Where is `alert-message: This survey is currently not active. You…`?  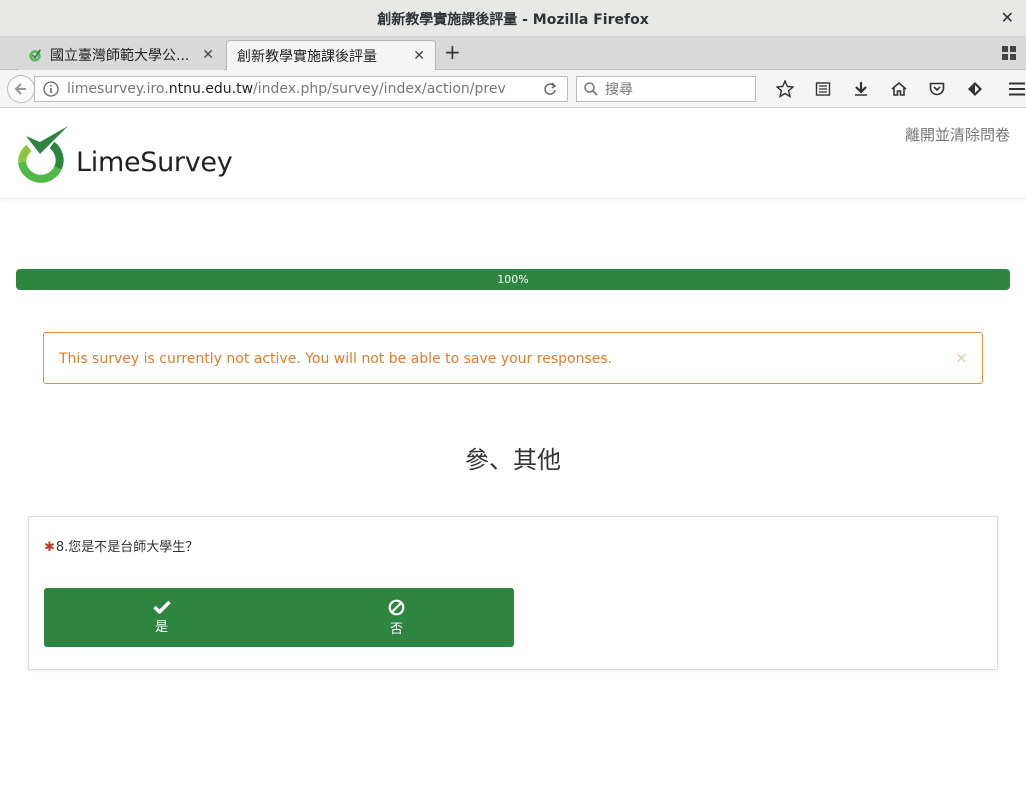 alert-message: This survey is currently not active. You… is located at coordinates (336, 359).